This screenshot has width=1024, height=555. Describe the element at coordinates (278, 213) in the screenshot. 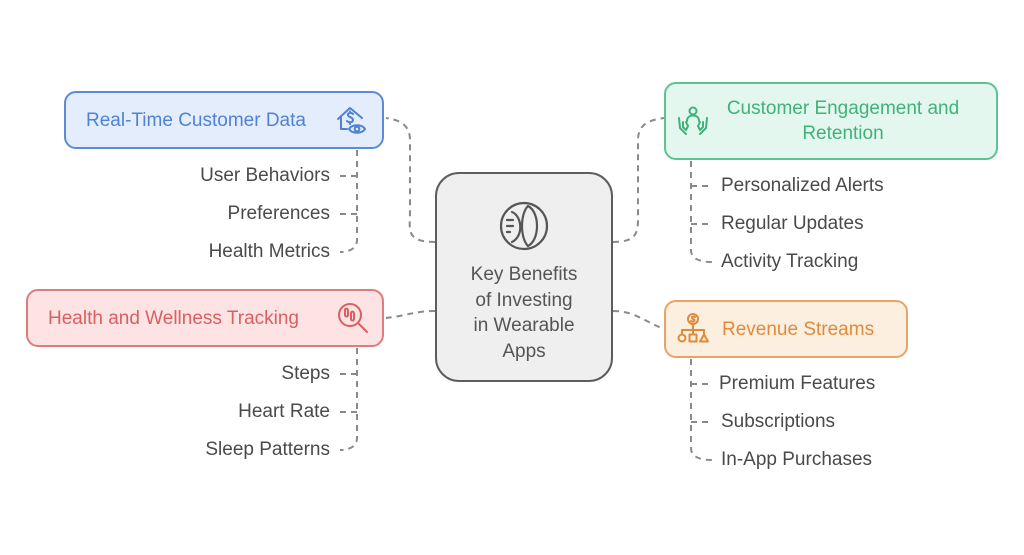

I see `leaf-item: Preferences` at that location.